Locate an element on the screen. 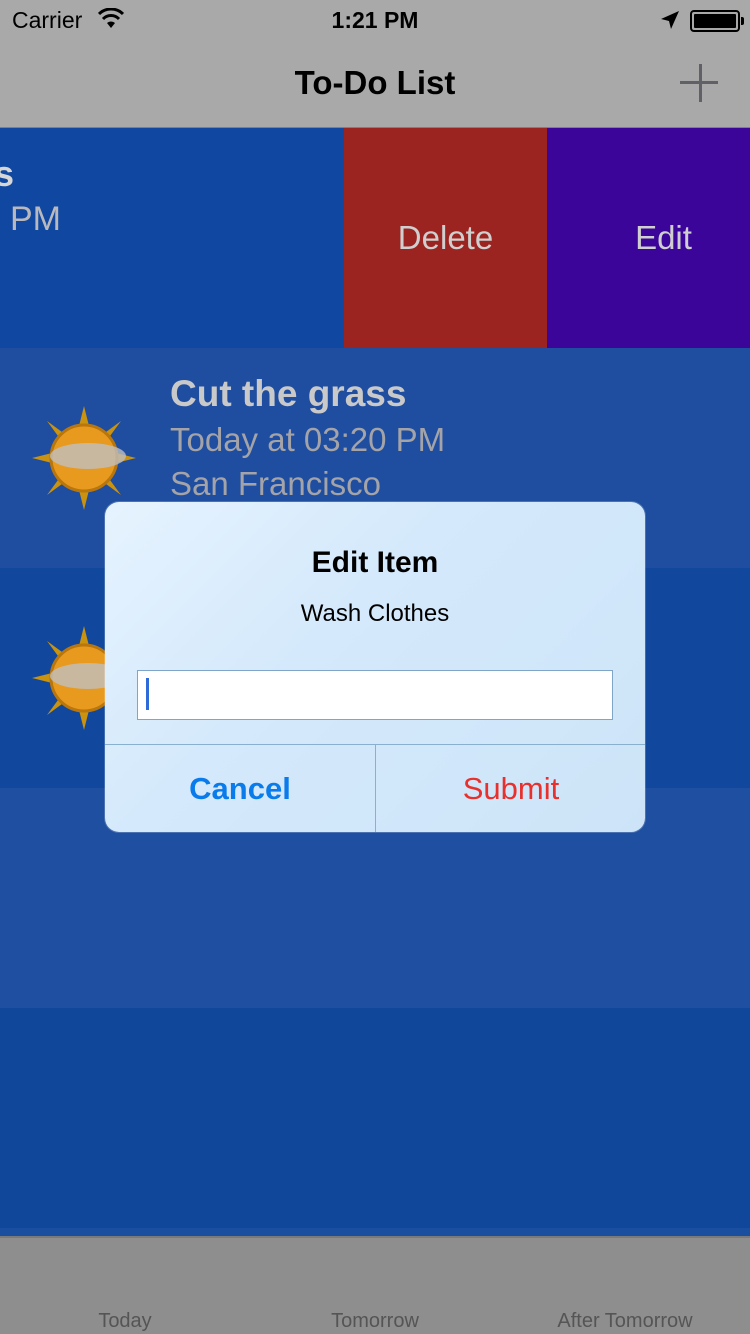 This screenshot has height=1334, width=750. status-bar: Carrier 1:21 PM is located at coordinates (375, 20).